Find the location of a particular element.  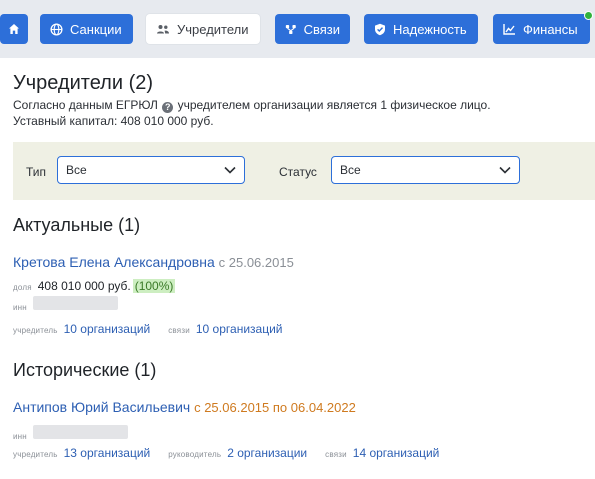

home-button is located at coordinates (14, 29).